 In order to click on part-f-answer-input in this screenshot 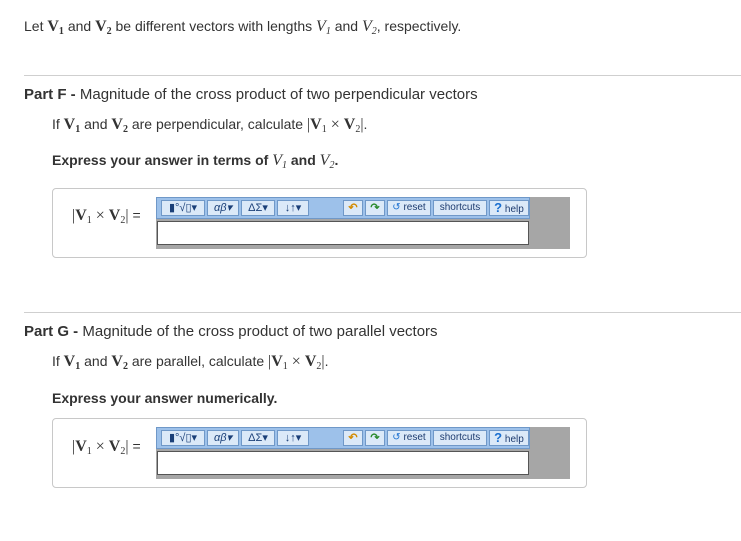, I will do `click(343, 233)`.